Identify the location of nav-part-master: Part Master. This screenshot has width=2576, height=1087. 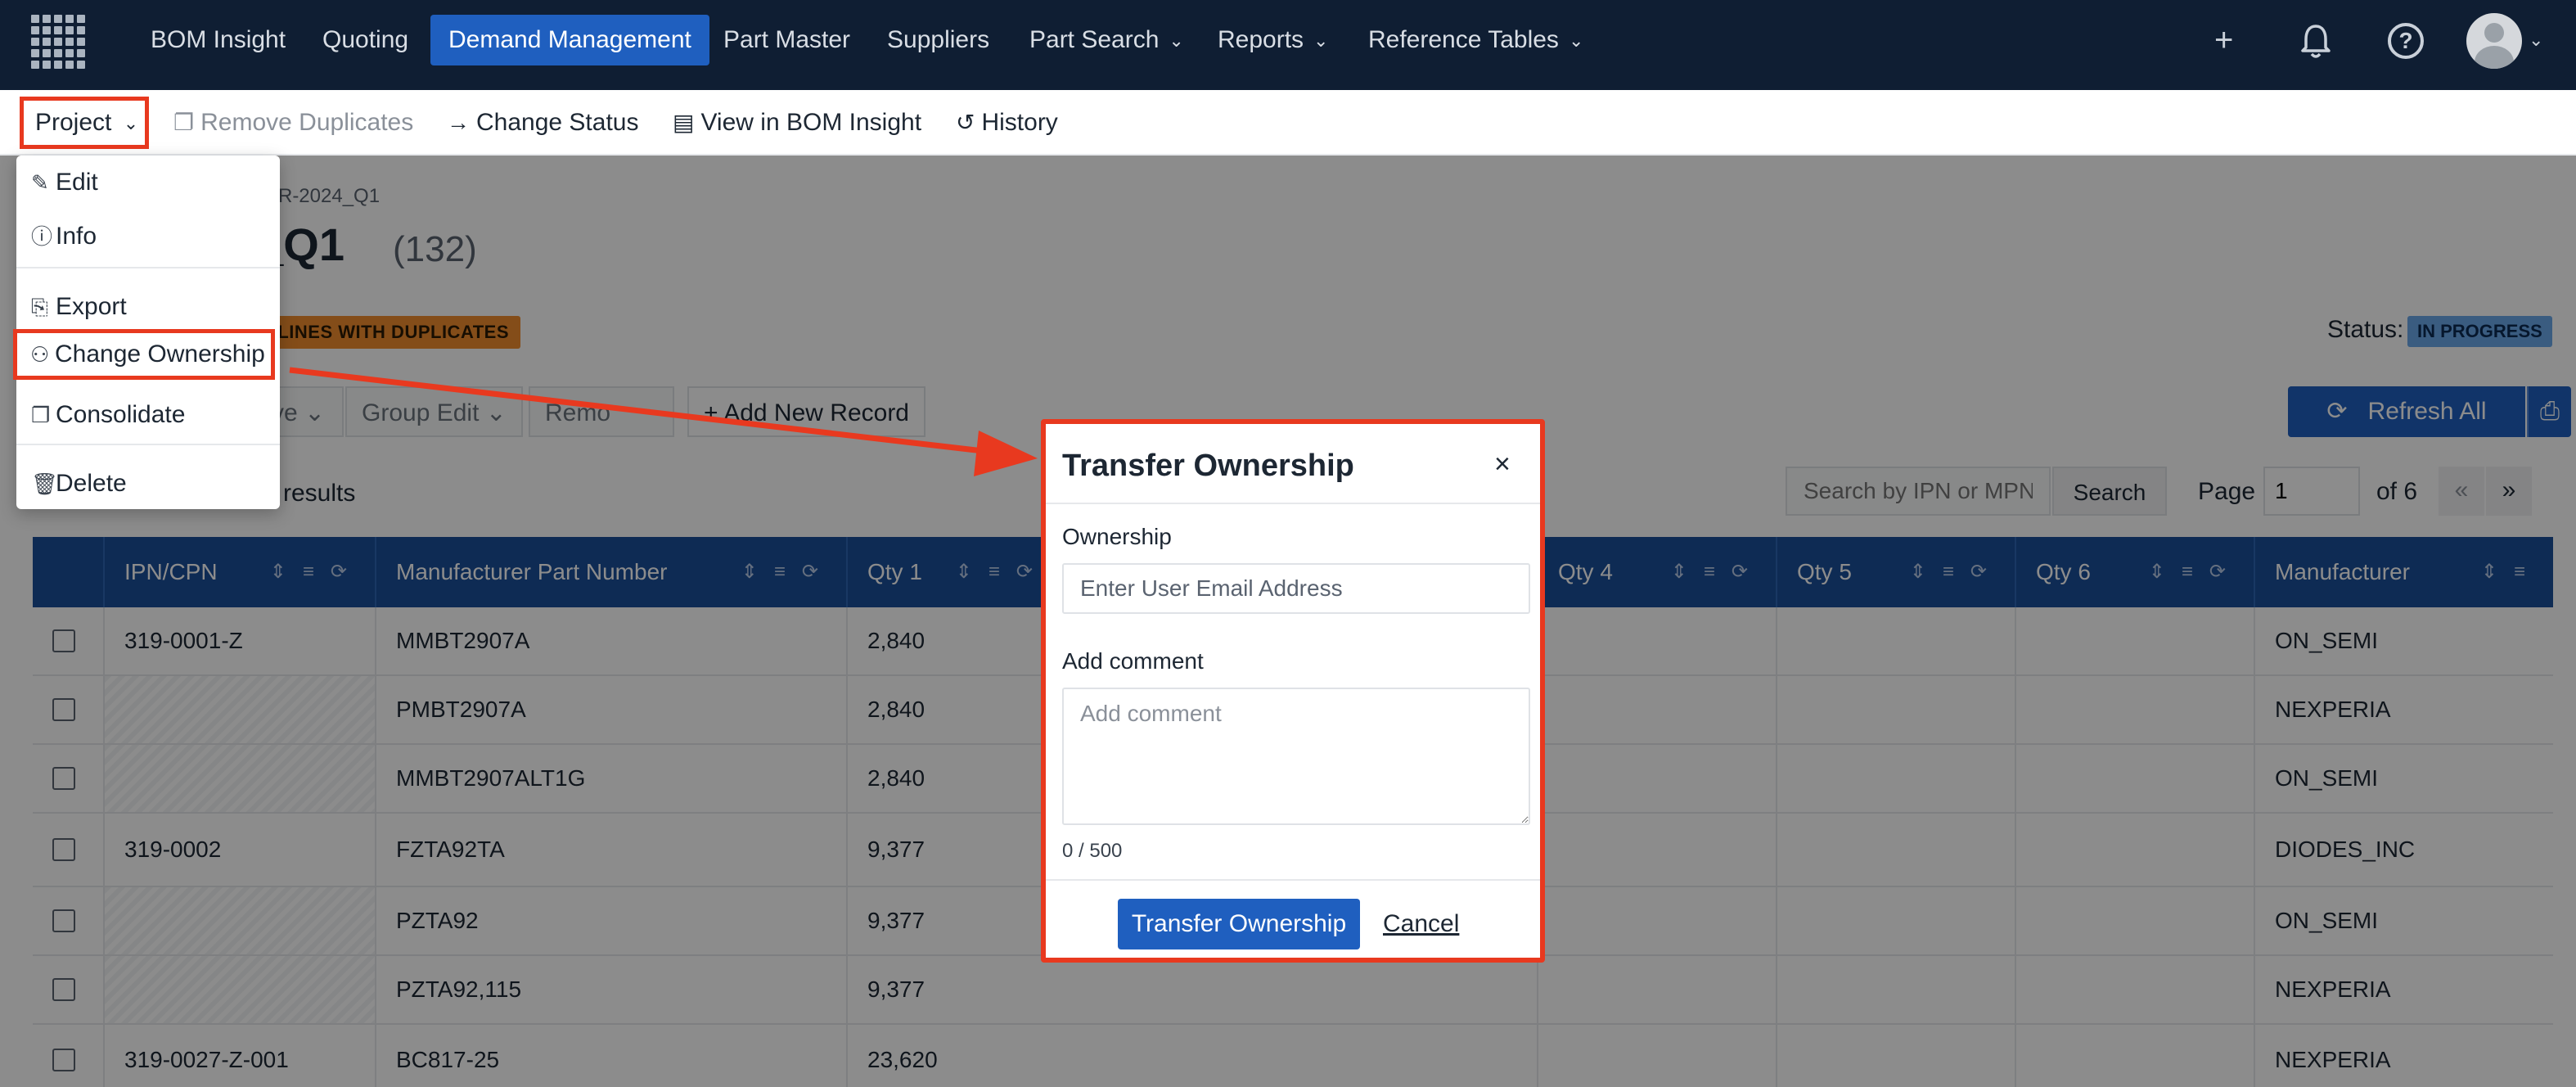
(787, 40).